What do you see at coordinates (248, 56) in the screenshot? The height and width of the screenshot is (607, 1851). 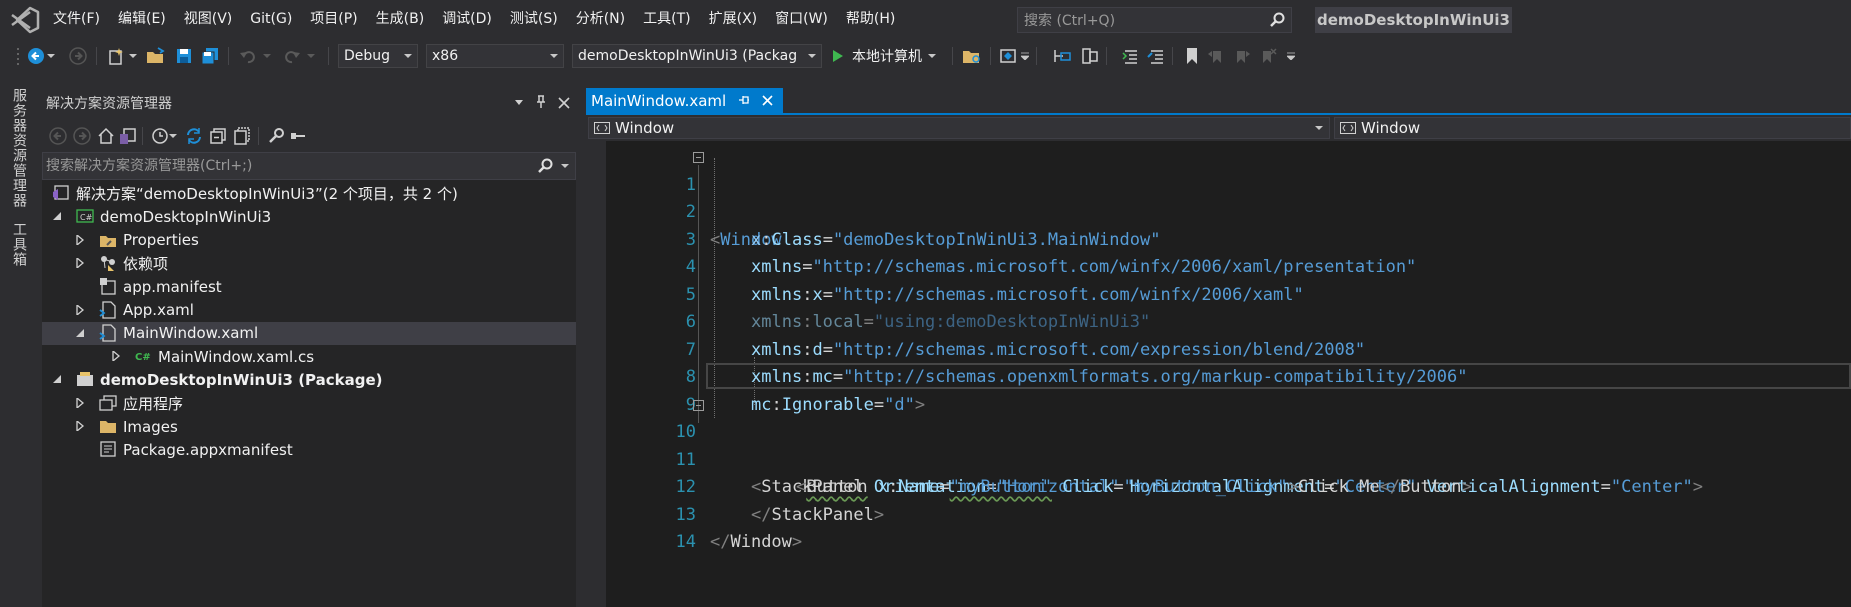 I see `undo-icon` at bounding box center [248, 56].